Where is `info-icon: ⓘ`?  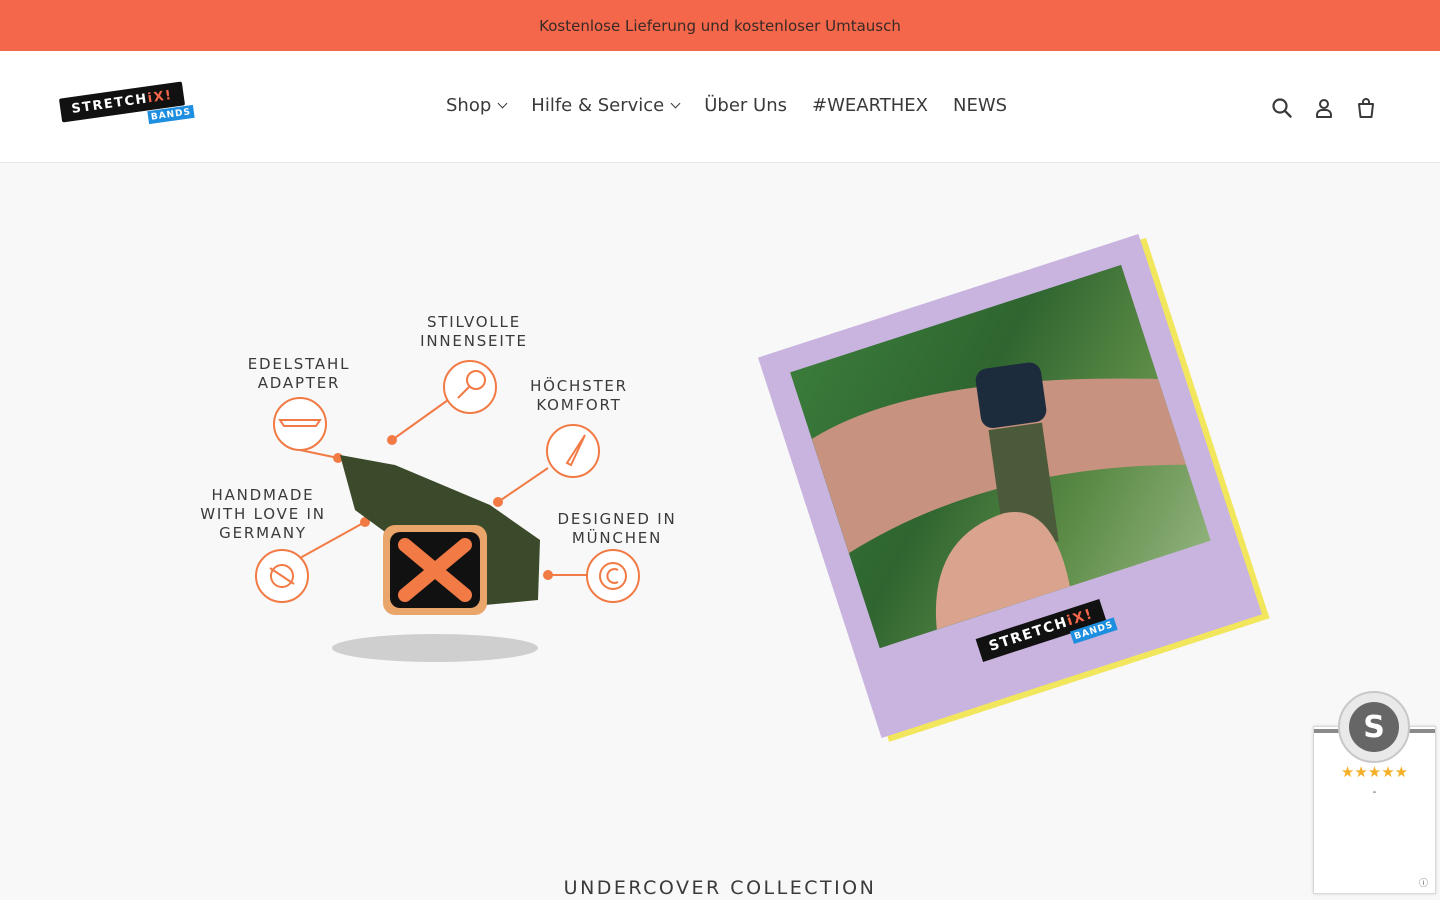 info-icon: ⓘ is located at coordinates (1423, 882).